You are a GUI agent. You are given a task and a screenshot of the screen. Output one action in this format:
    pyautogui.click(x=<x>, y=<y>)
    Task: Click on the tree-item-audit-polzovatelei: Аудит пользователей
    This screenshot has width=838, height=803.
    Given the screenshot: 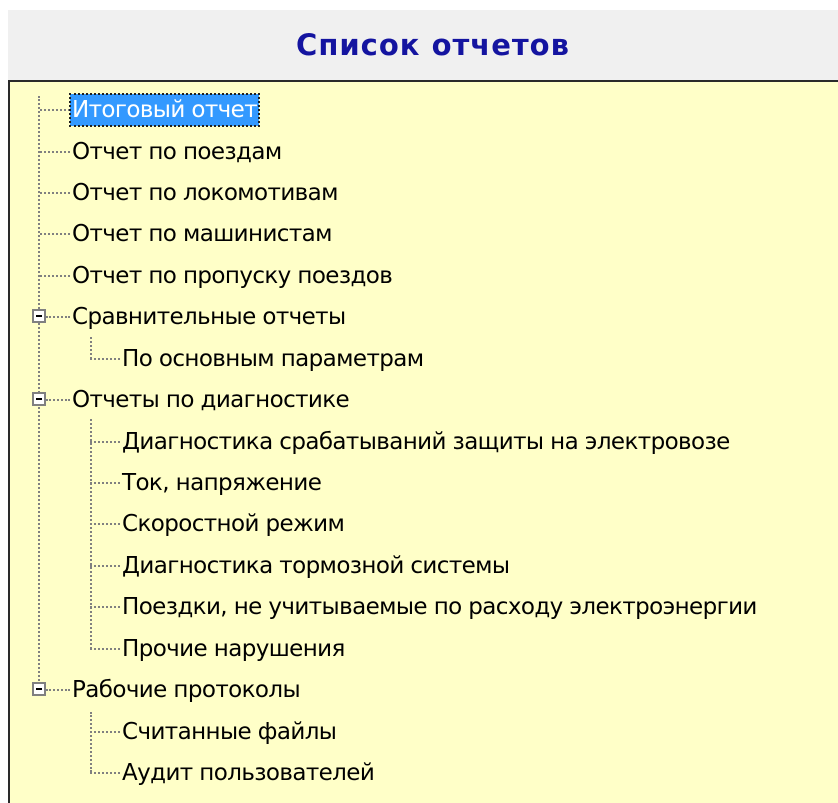 What is the action you would take?
    pyautogui.click(x=248, y=773)
    